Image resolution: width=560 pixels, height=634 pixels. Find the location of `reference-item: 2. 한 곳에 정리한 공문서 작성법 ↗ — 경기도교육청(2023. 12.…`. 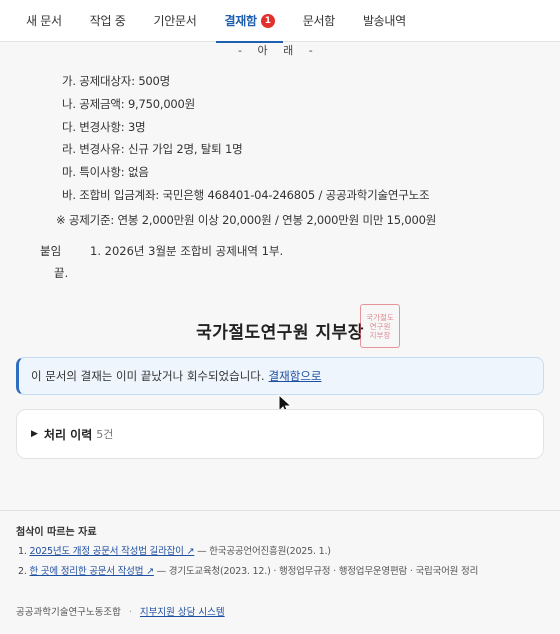

reference-item: 2. 한 곳에 정리한 공문서 작성법 ↗ — 경기도교육청(2023. 12.… is located at coordinates (248, 574).